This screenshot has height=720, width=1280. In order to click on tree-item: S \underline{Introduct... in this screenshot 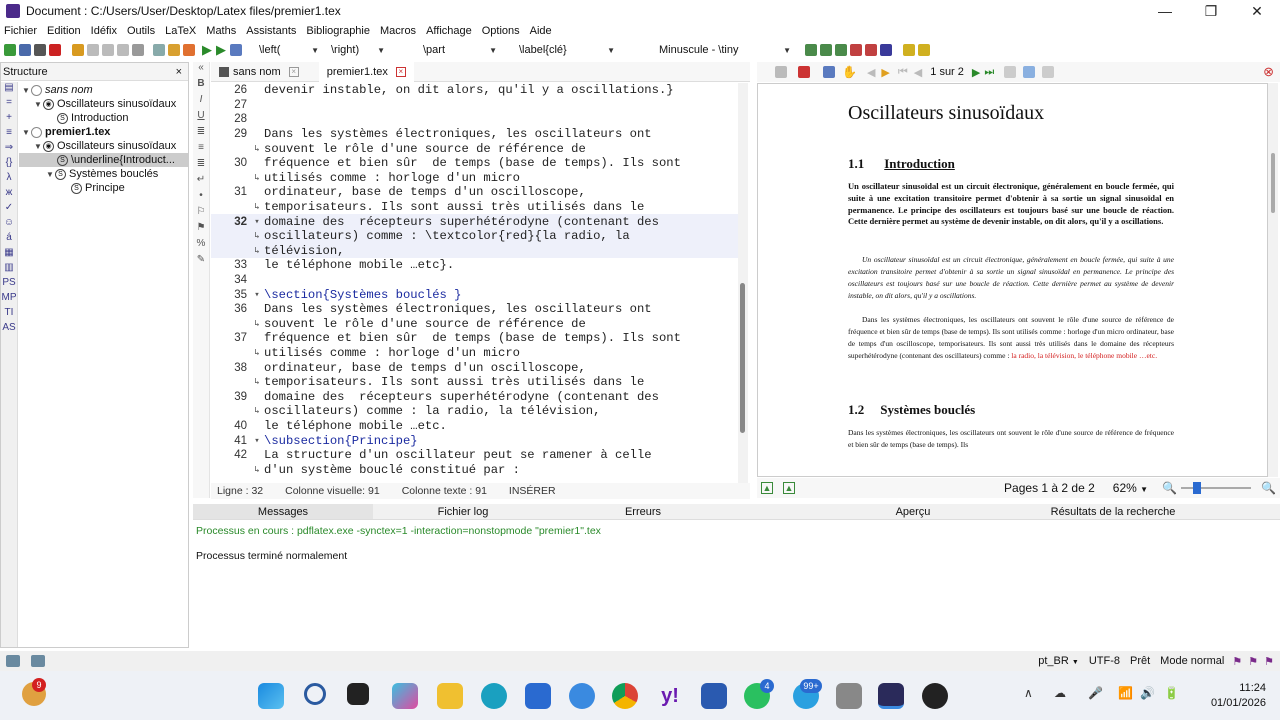, I will do `click(103, 160)`.